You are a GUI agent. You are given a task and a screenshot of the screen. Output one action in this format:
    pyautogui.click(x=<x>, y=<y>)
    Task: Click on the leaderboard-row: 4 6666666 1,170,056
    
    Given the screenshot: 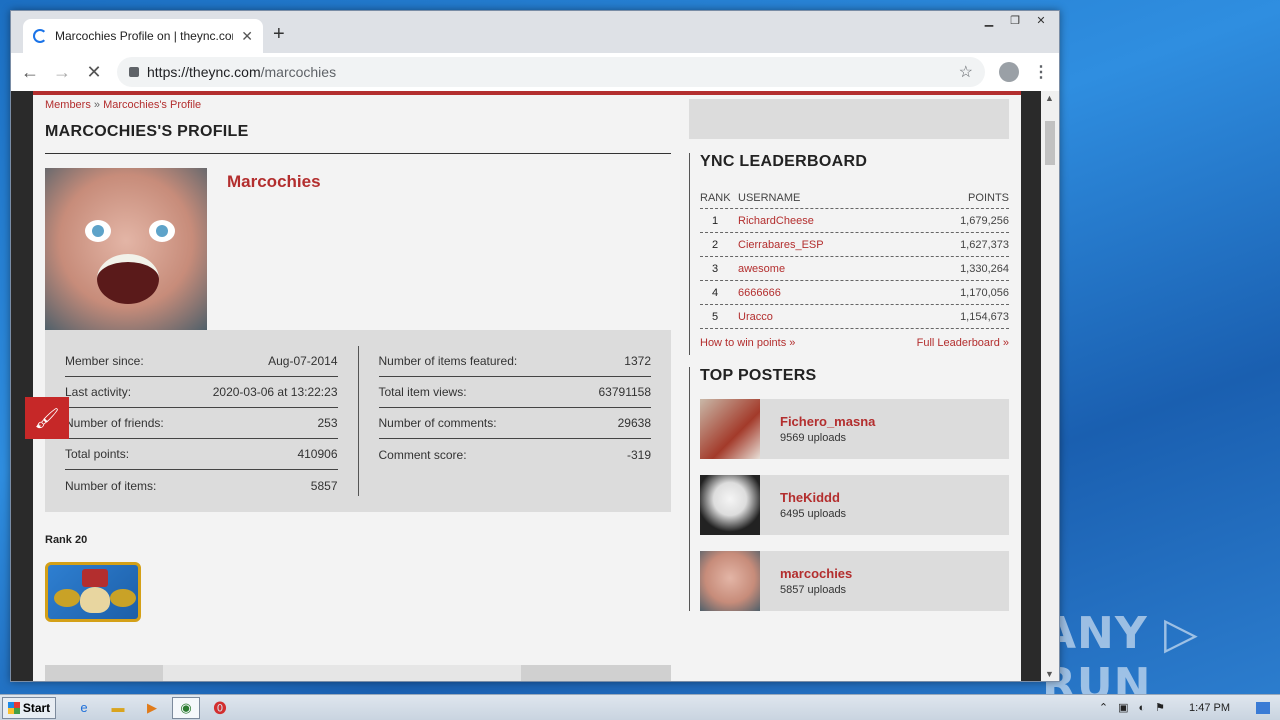 What is the action you would take?
    pyautogui.click(x=854, y=293)
    